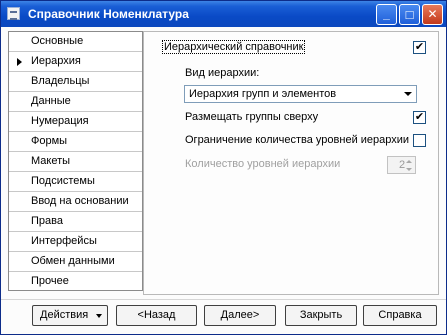 The image size is (447, 335). I want to click on groups-on-top-label: Размещать группы сверху, so click(252, 117).